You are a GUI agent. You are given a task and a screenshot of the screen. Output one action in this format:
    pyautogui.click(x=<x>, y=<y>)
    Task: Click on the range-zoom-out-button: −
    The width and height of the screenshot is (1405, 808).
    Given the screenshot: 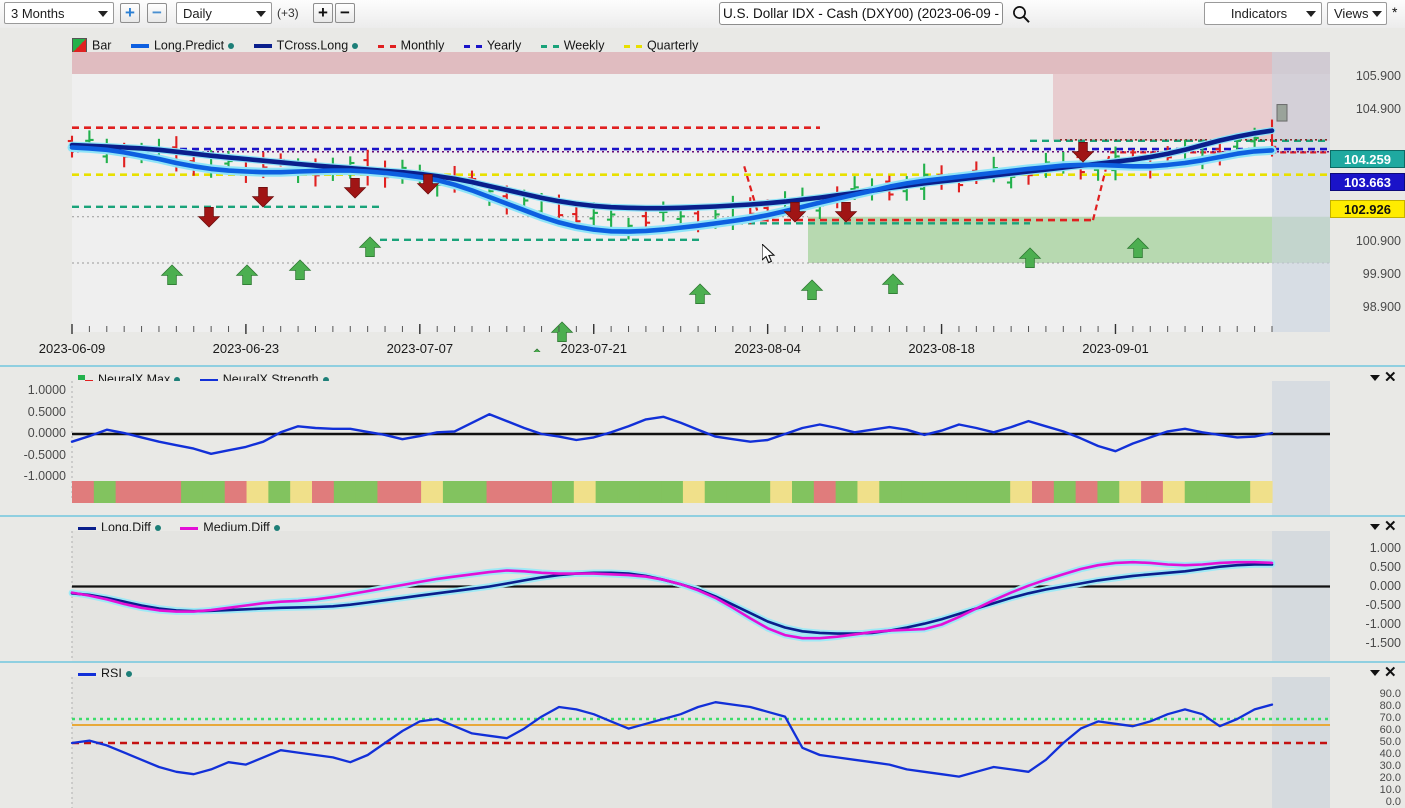 What is the action you would take?
    pyautogui.click(x=157, y=13)
    